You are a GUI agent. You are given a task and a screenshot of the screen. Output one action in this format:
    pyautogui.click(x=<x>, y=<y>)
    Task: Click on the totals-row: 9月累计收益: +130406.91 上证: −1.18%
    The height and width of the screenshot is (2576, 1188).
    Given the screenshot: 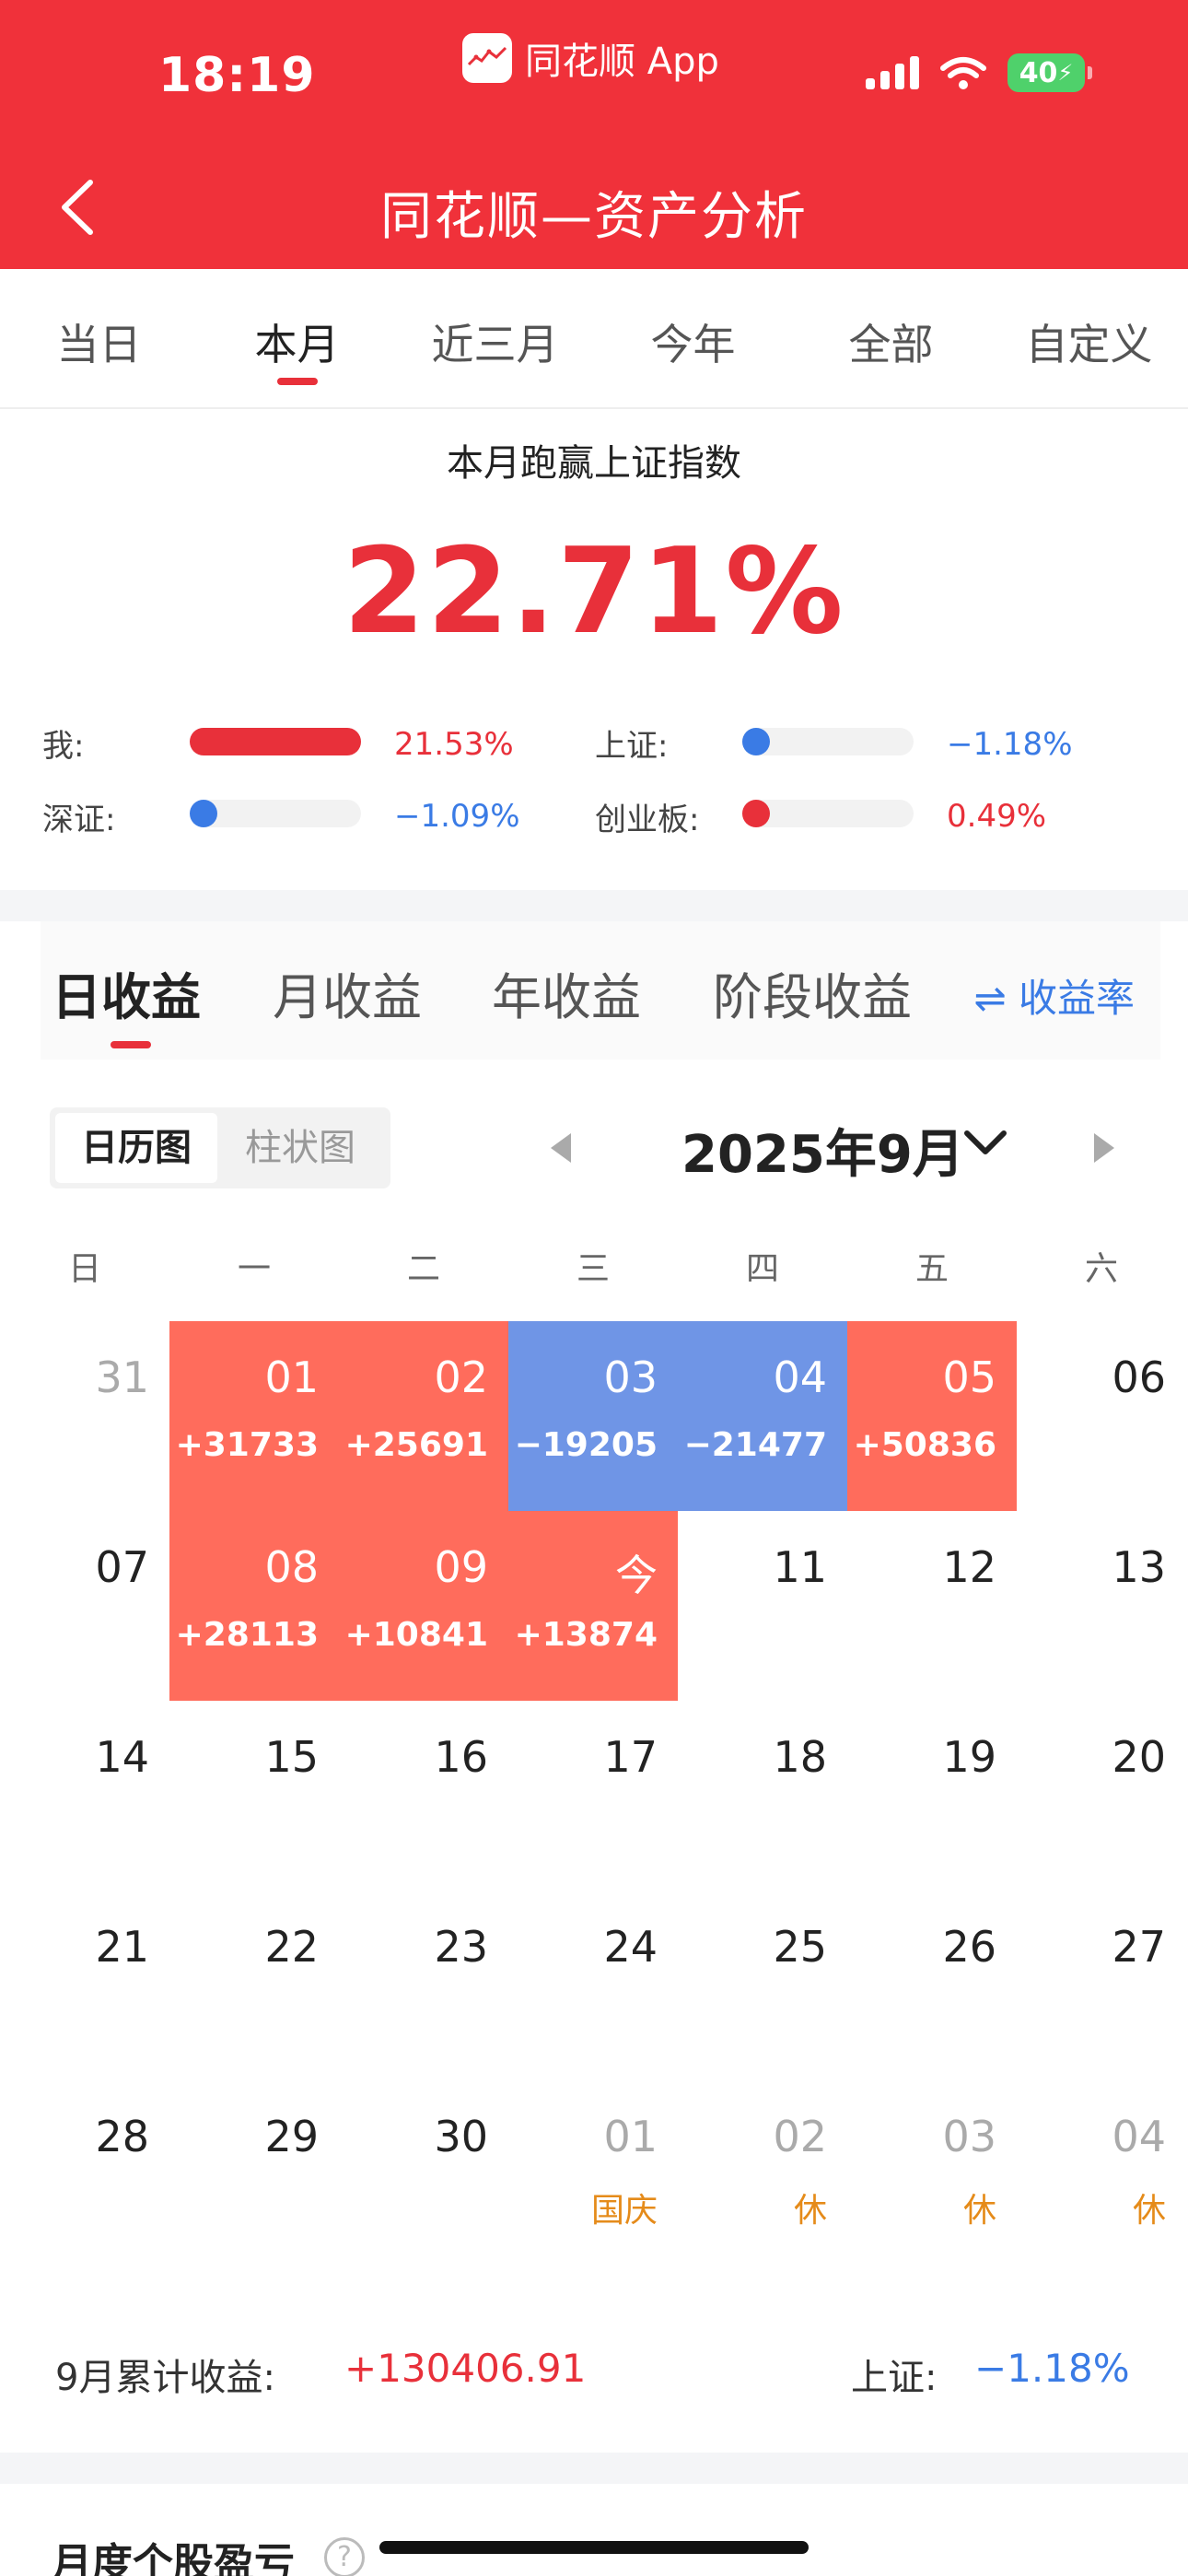 What is the action you would take?
    pyautogui.click(x=594, y=2374)
    